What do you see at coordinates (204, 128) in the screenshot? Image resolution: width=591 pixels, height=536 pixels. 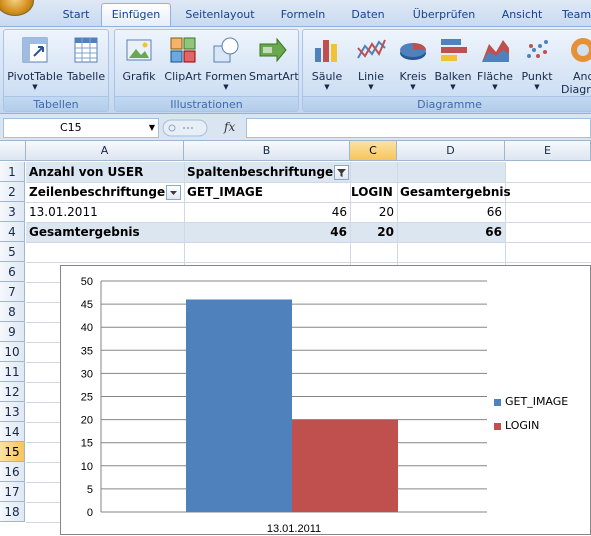 I see `formula-controls: fx` at bounding box center [204, 128].